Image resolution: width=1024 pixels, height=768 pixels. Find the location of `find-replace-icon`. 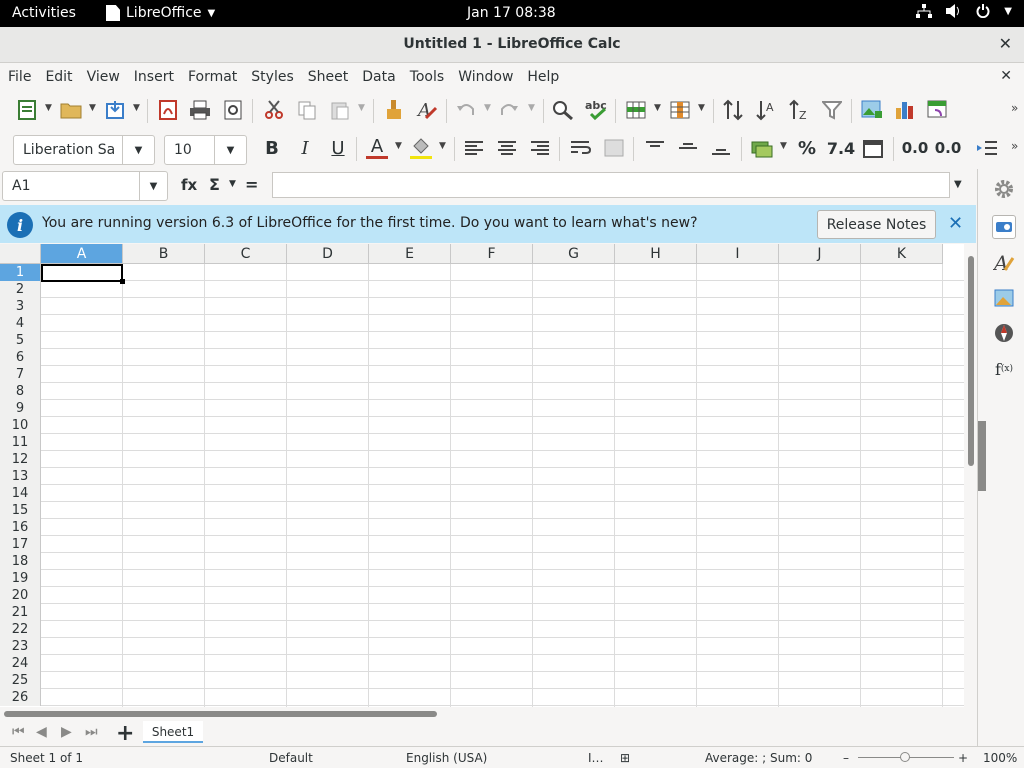

find-replace-icon is located at coordinates (563, 110).